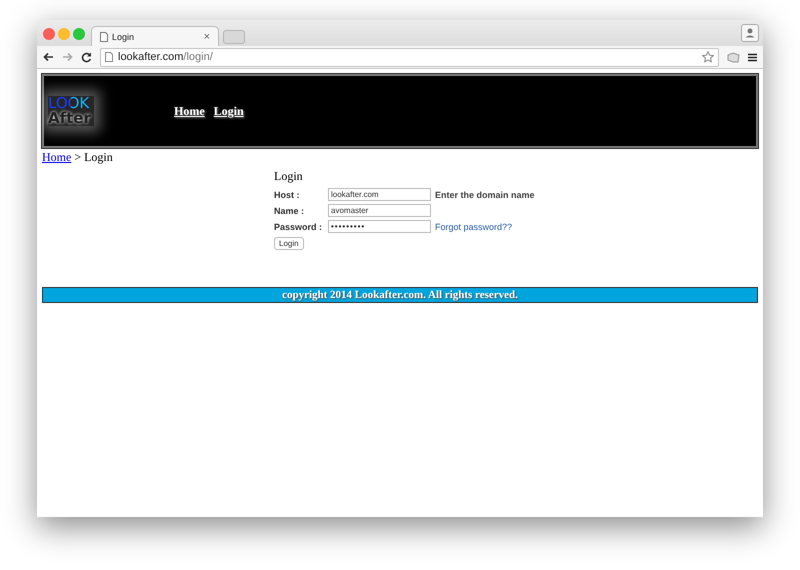  I want to click on tab-close-button: ×, so click(207, 36).